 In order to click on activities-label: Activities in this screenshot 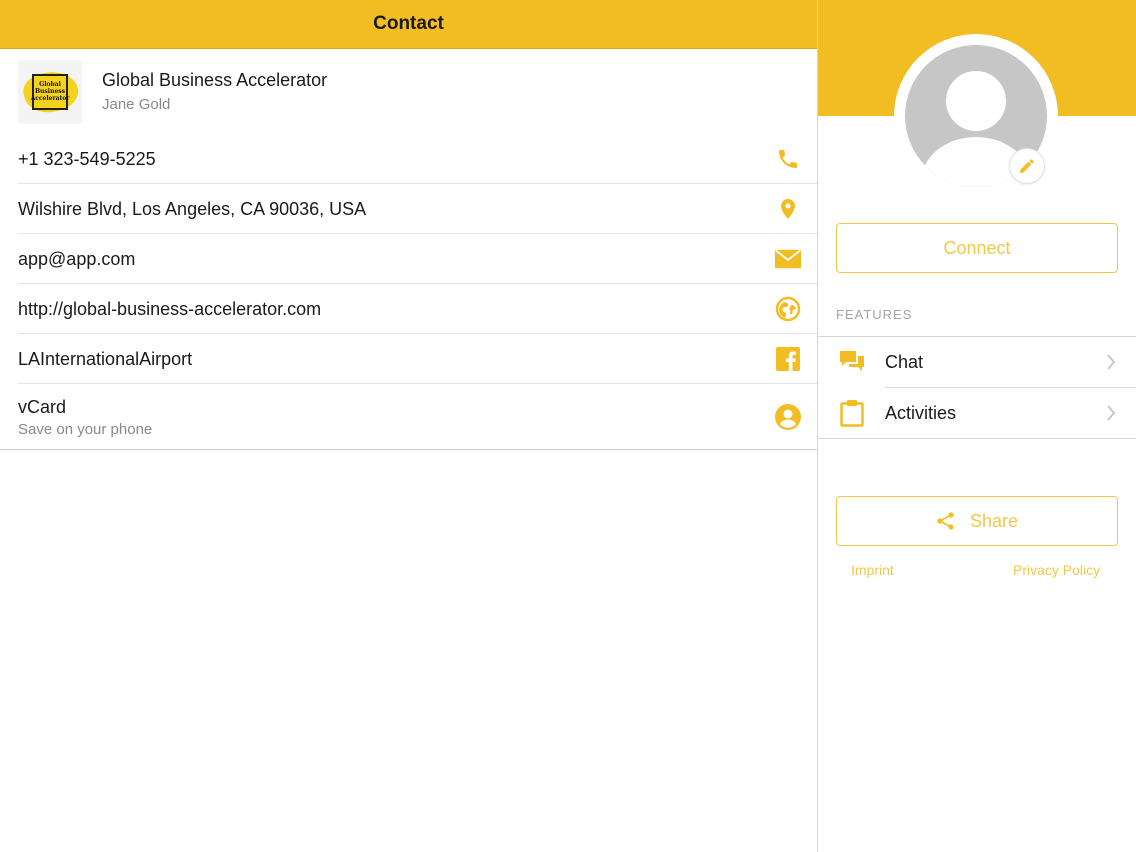, I will do `click(921, 412)`.